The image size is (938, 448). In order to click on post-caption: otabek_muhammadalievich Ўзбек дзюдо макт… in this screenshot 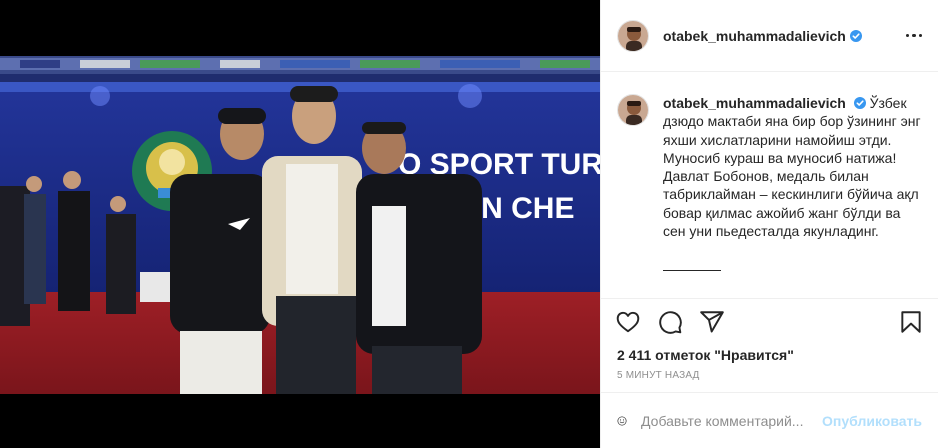, I will do `click(792, 196)`.